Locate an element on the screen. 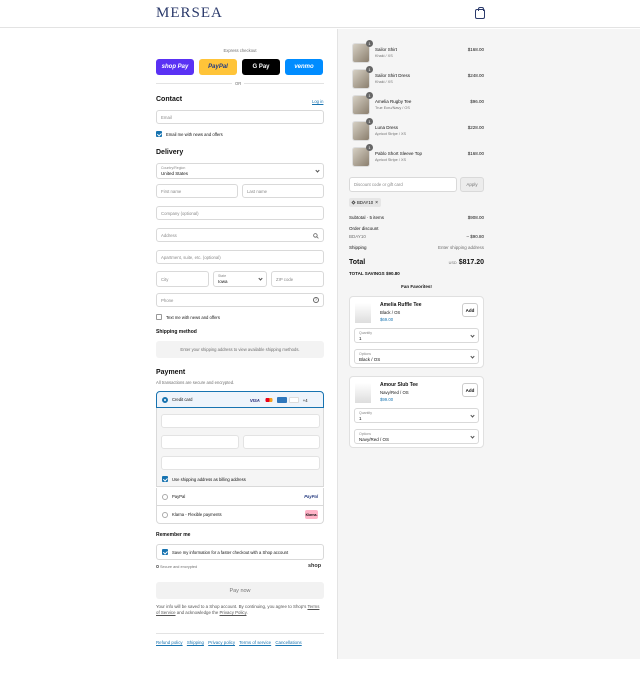 The image size is (640, 685). text-checkbox-label: Text me with news and offers is located at coordinates (193, 317).